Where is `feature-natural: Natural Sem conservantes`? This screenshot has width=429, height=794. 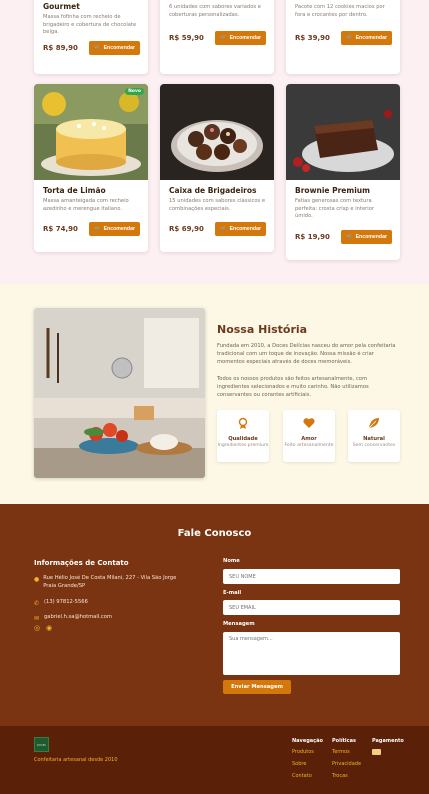
feature-natural: Natural Sem conservantes is located at coordinates (374, 436).